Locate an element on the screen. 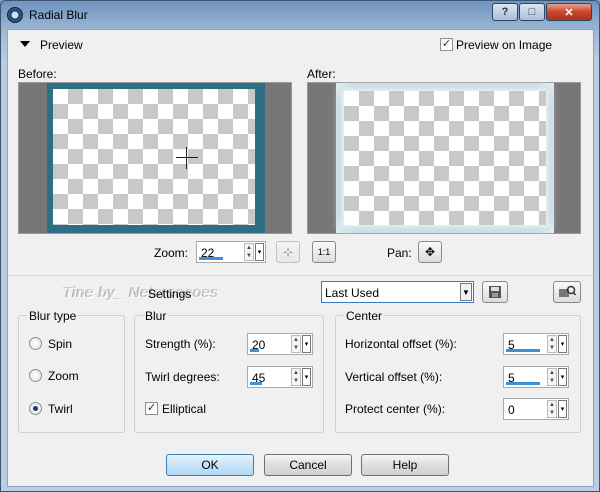  collapse-preview-icon is located at coordinates (25, 44).